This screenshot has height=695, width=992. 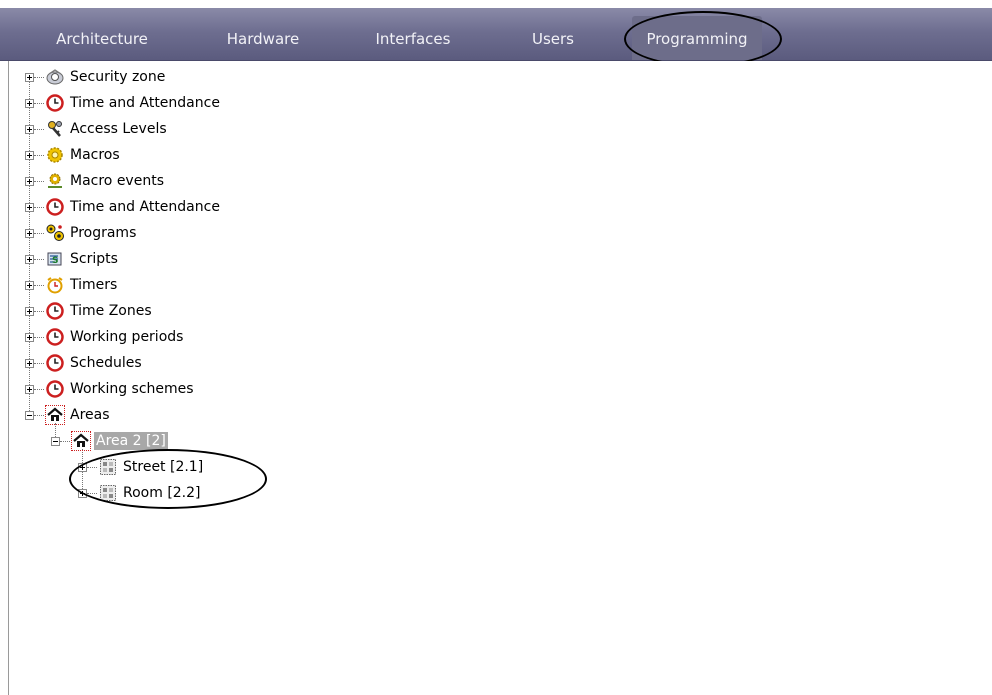 I want to click on security-zone-icon, so click(x=55, y=77).